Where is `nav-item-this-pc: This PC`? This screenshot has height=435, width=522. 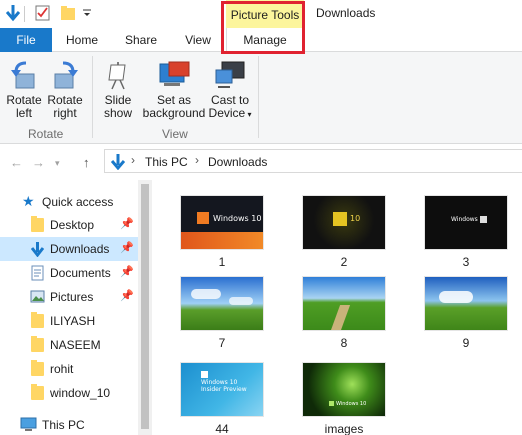
nav-item-this-pc: This PC is located at coordinates (69, 424).